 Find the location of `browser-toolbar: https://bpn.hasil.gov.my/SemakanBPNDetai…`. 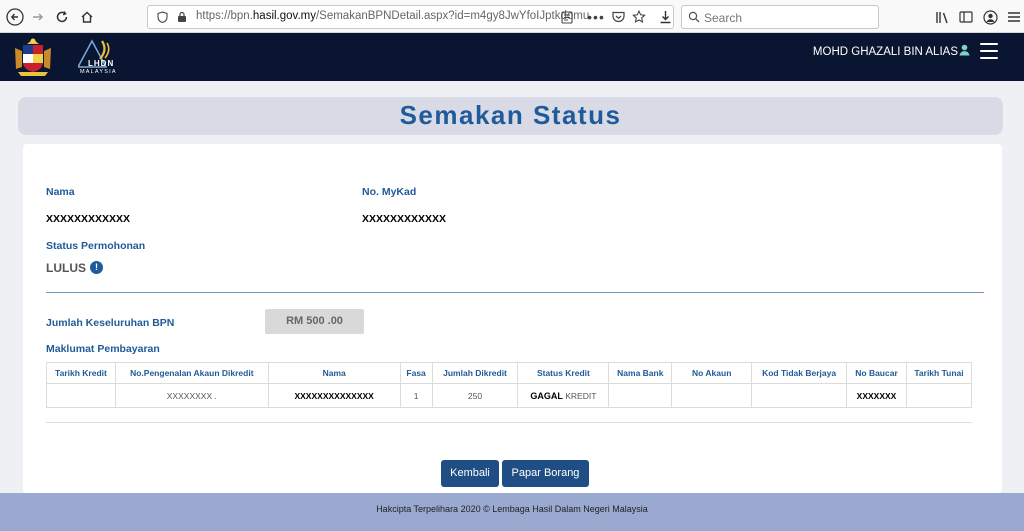

browser-toolbar: https://bpn.hasil.gov.my/SemakanBPNDetai… is located at coordinates (512, 16).